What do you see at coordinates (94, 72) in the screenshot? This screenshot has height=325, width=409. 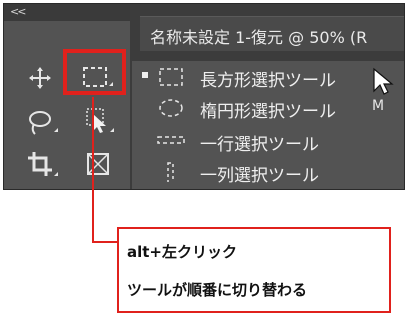 I see `marquee-tool-highlight-box` at bounding box center [94, 72].